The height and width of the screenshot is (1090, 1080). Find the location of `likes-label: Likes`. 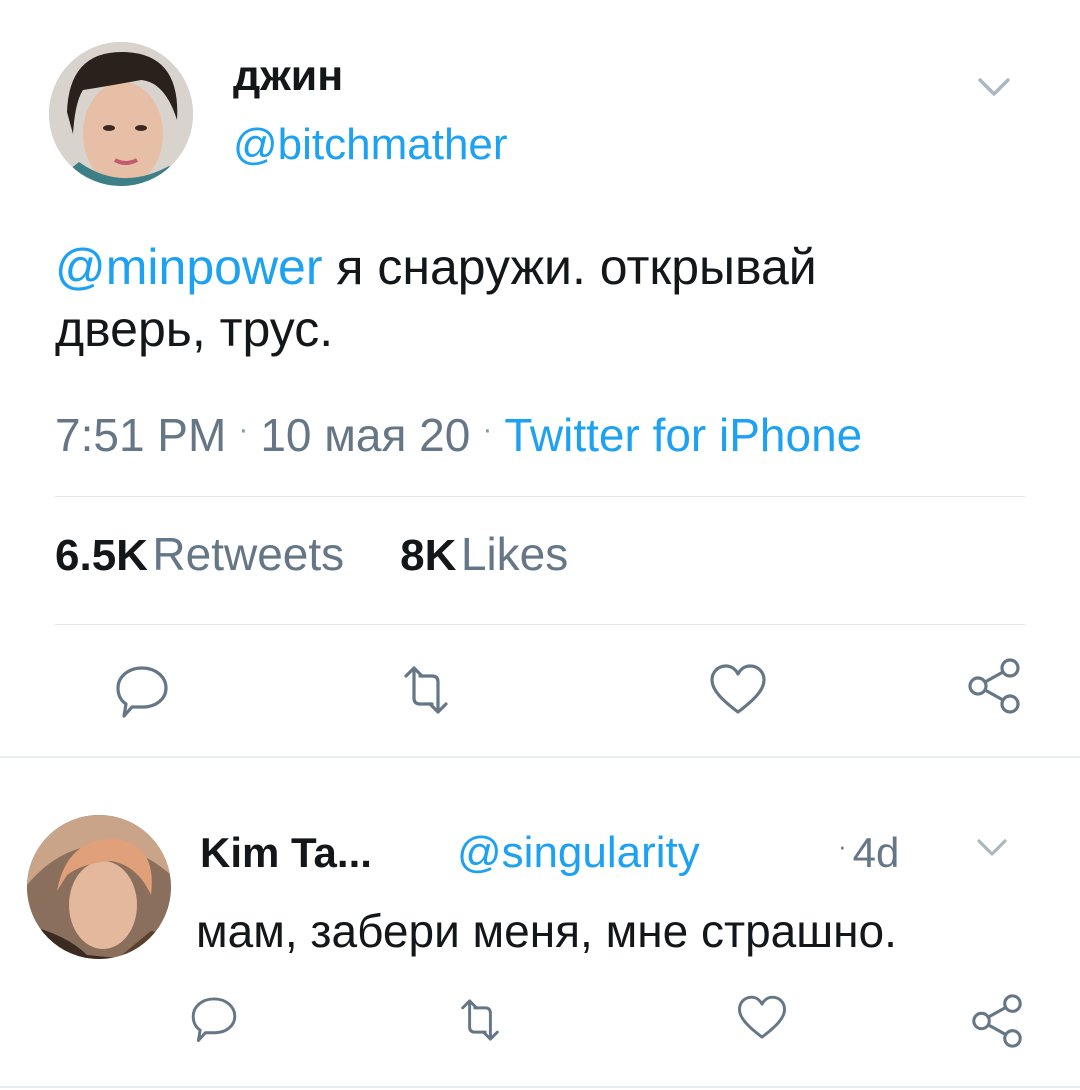

likes-label: Likes is located at coordinates (514, 554).